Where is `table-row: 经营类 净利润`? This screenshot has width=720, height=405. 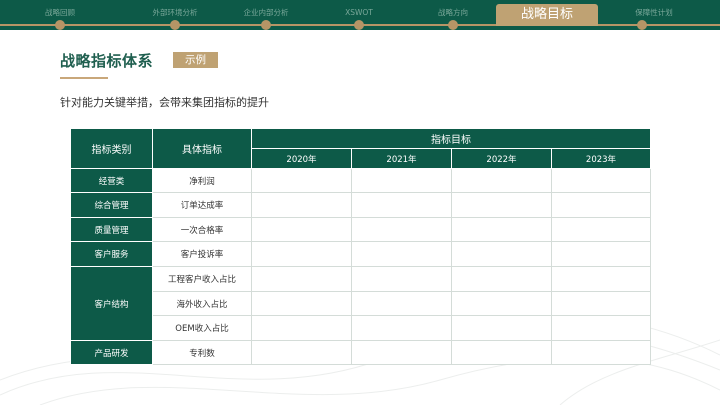 table-row: 经营类 净利润 is located at coordinates (360, 180).